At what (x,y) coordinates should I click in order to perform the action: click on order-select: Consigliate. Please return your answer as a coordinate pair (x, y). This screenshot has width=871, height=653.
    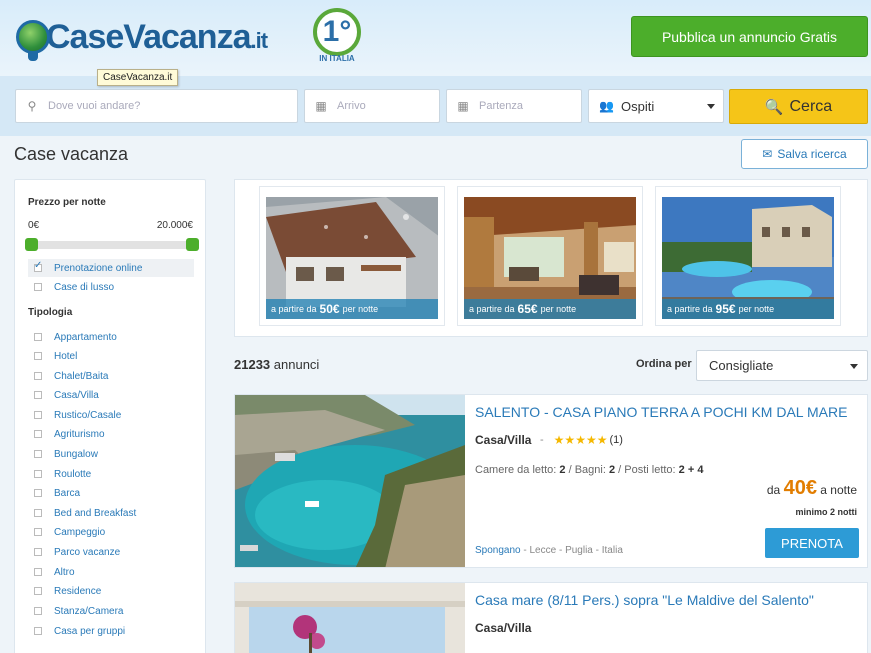
    Looking at the image, I should click on (782, 365).